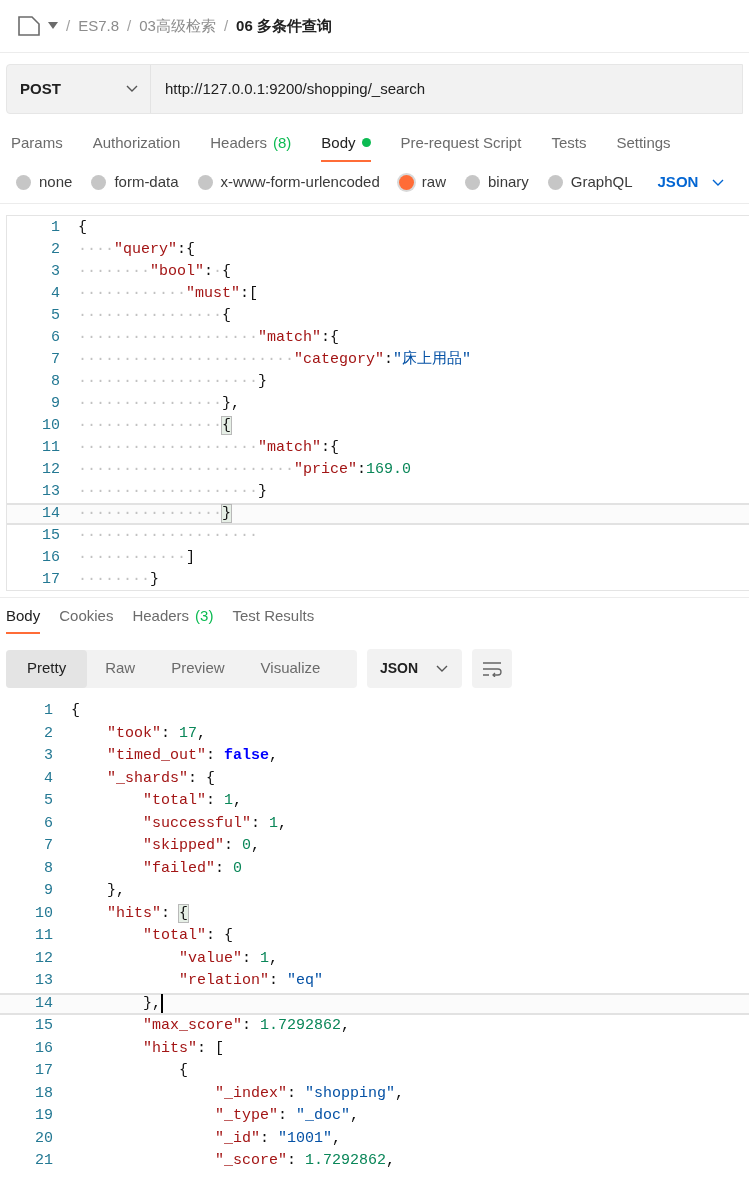 The width and height of the screenshot is (749, 1188). Describe the element at coordinates (55, 228) in the screenshot. I see `line-number: 1` at that location.